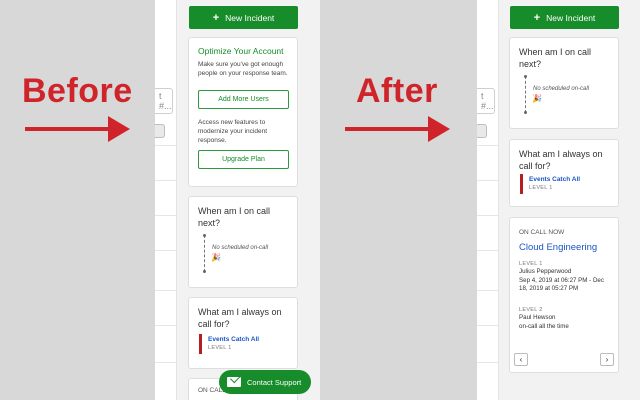  What do you see at coordinates (439, 129) in the screenshot?
I see `after-arrow-head` at bounding box center [439, 129].